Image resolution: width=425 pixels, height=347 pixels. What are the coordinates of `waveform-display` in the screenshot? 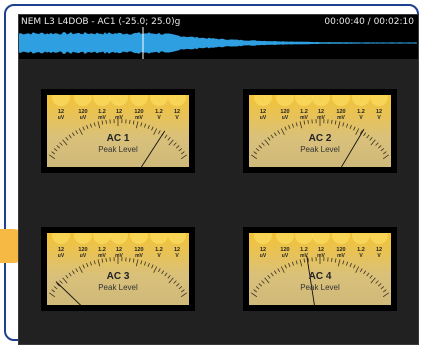 It's located at (218, 43).